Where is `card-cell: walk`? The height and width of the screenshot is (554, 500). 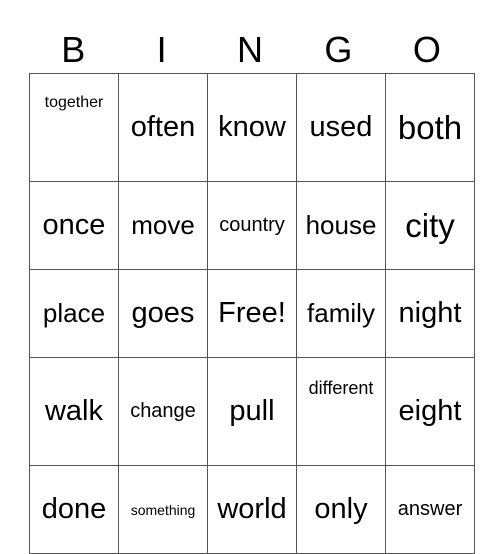 card-cell: walk is located at coordinates (74, 411).